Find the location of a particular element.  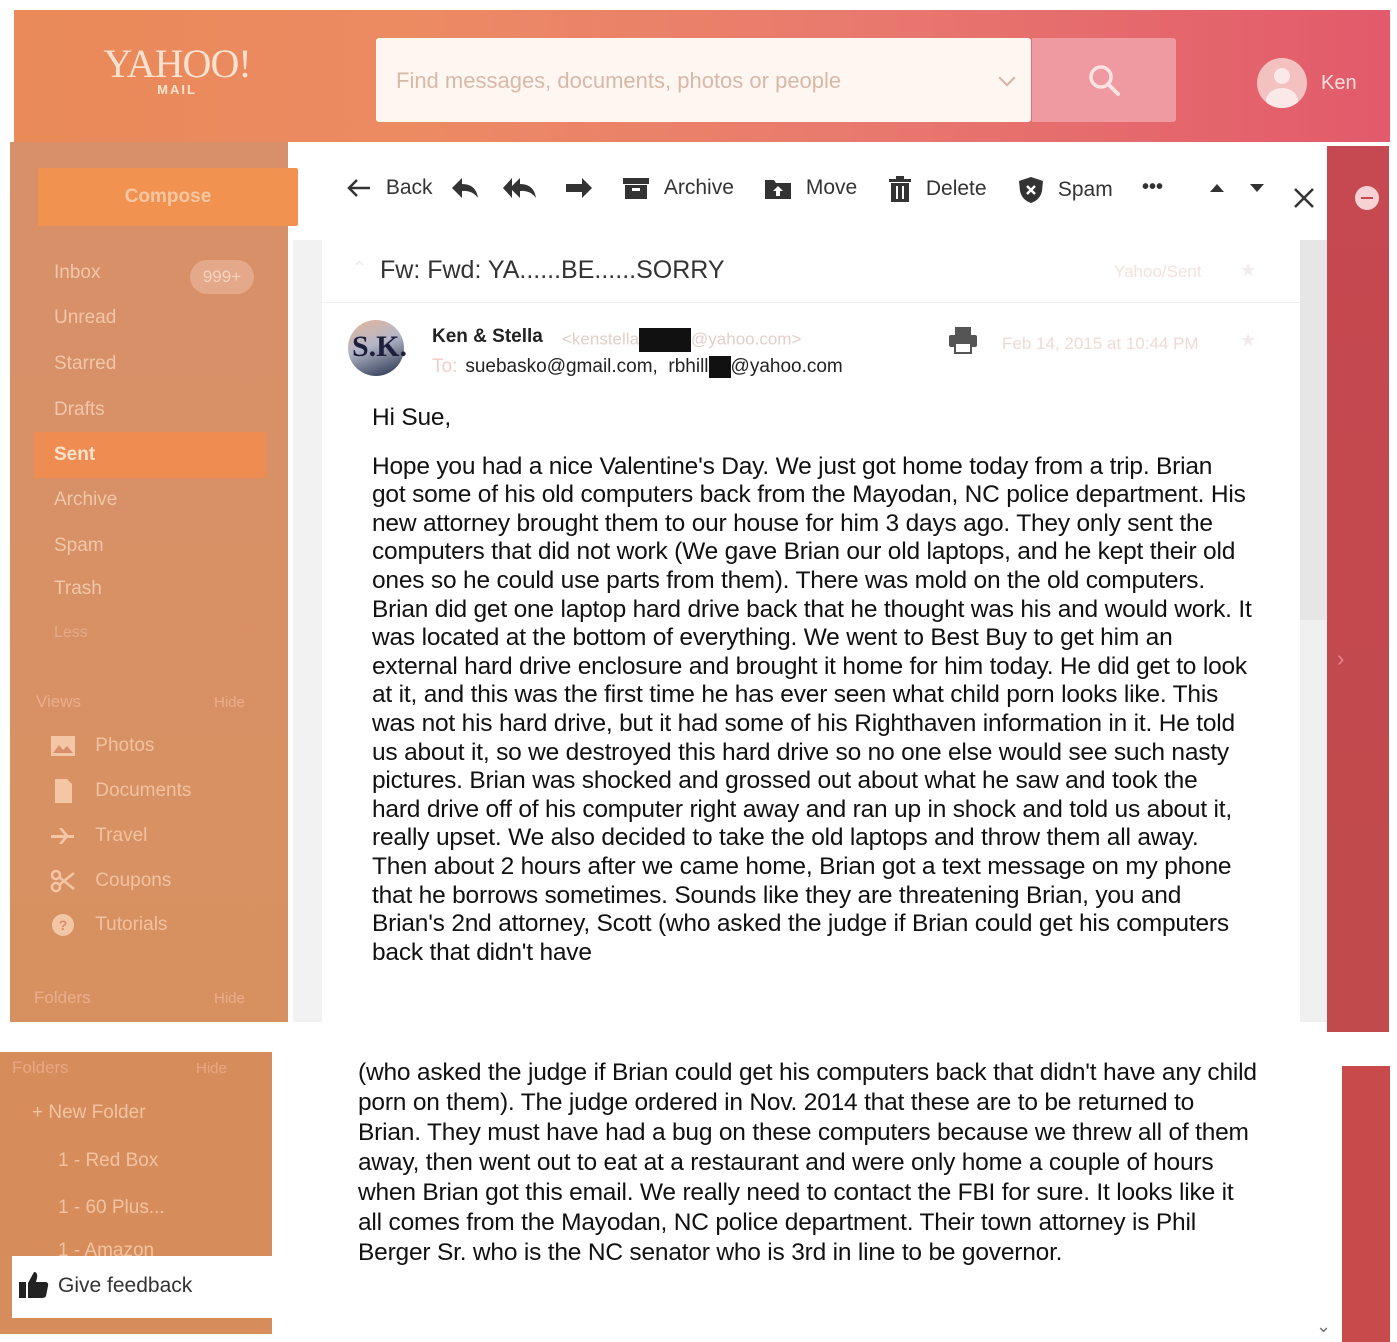

message-toolbar: Back Archive Move Delete Spam ••• is located at coordinates (818, 192).